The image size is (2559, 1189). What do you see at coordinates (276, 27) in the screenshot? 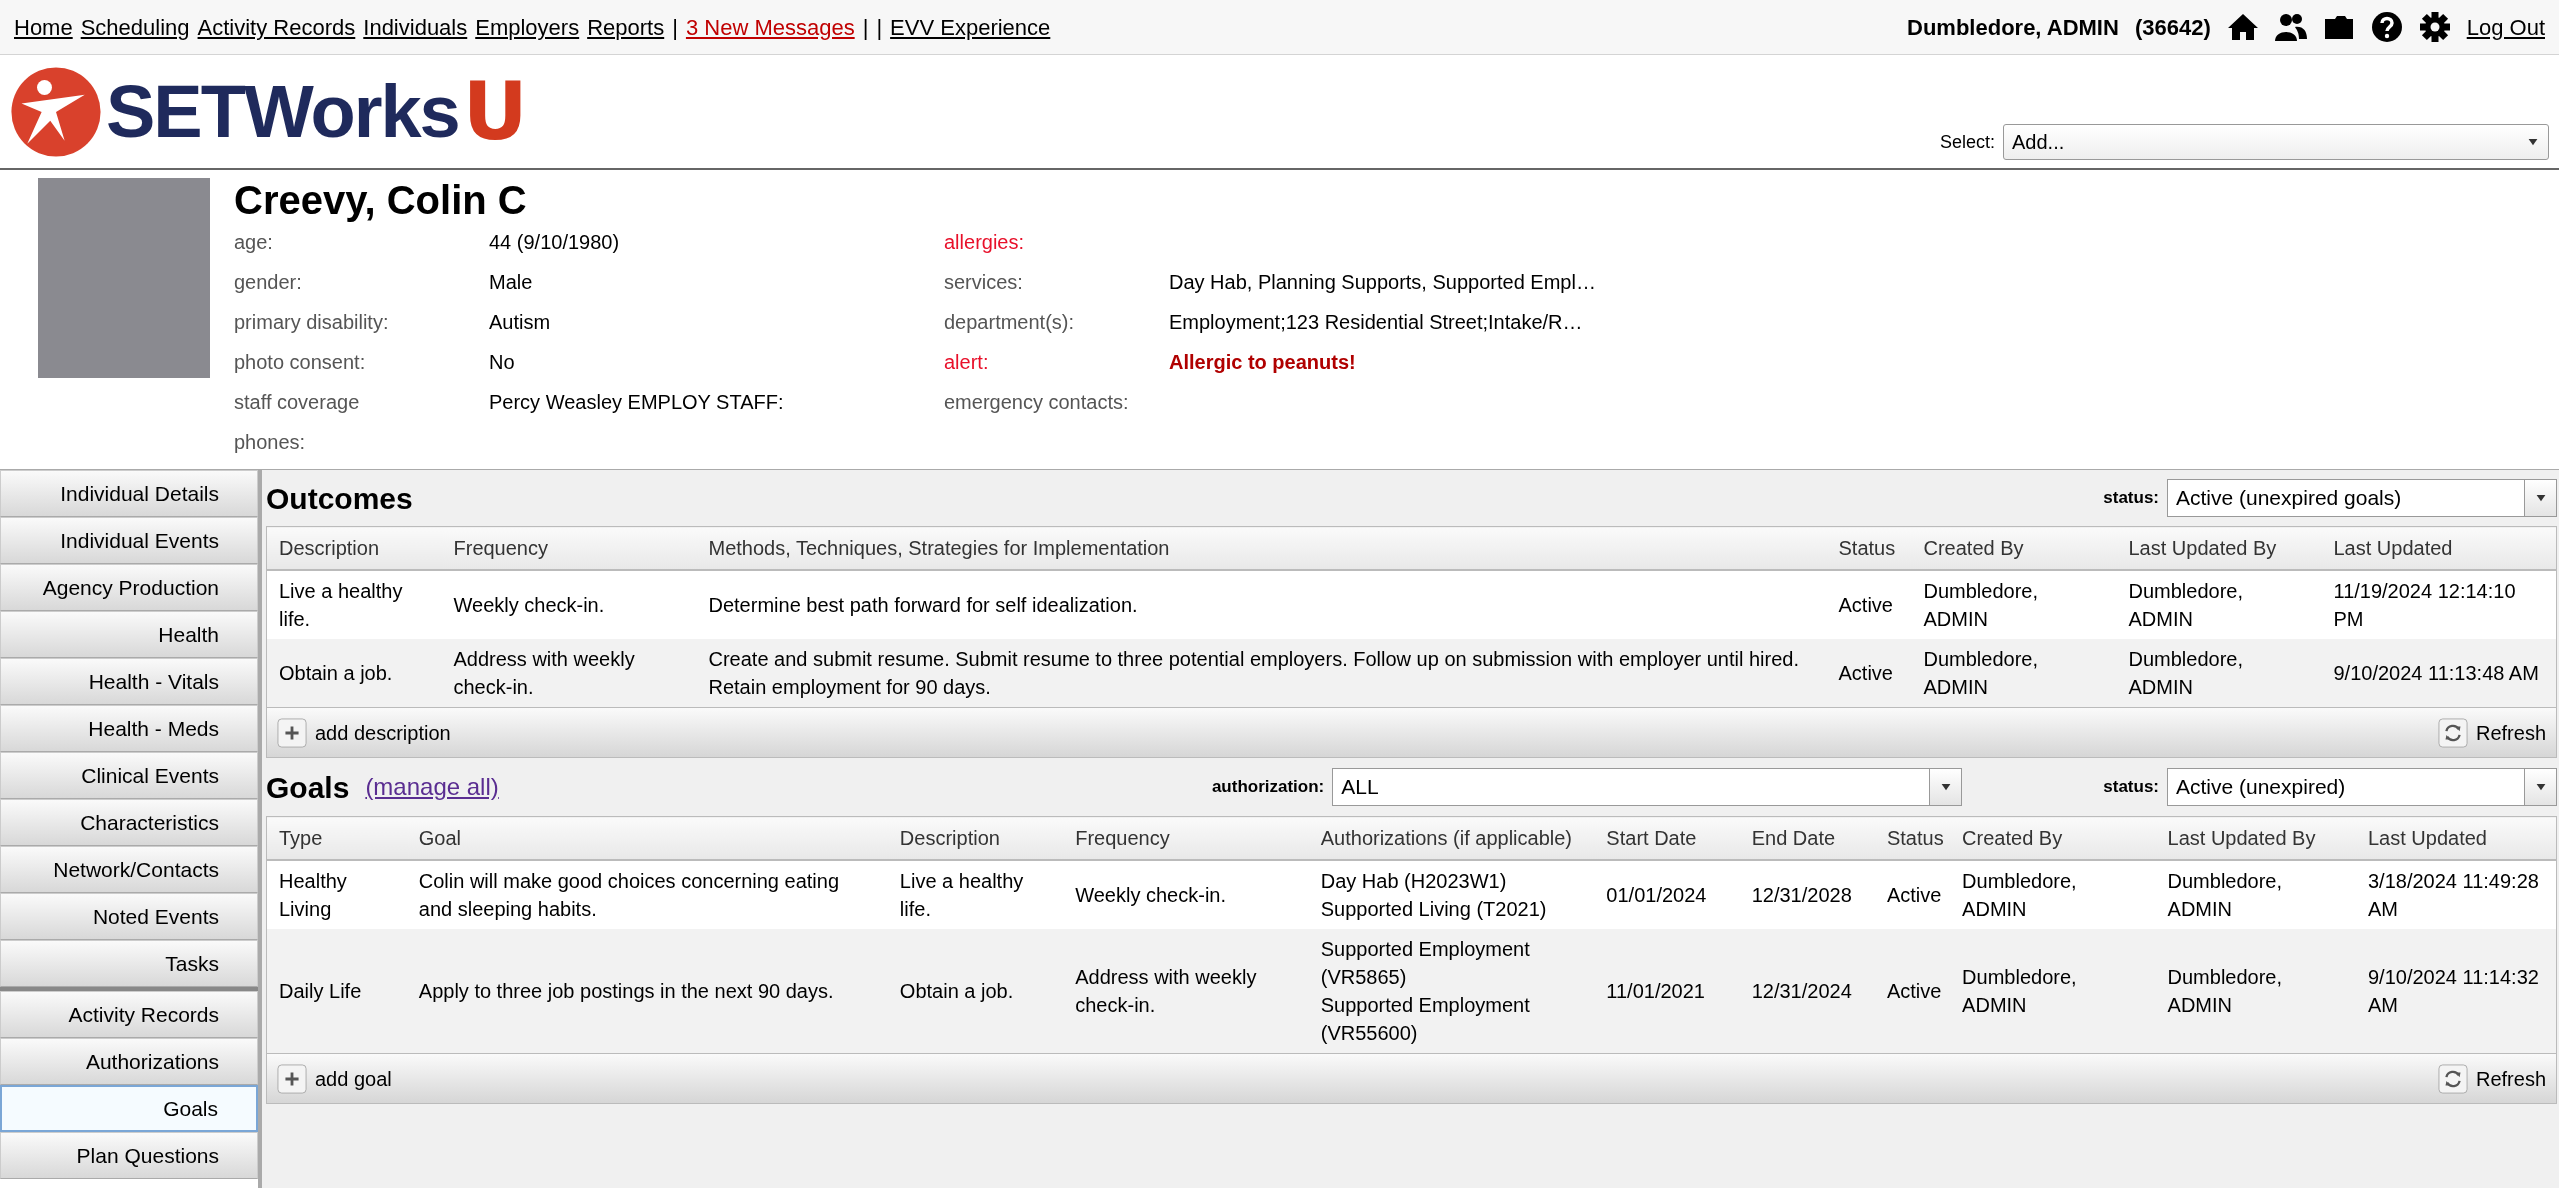
I see `nav-link: Activity Records` at bounding box center [276, 27].